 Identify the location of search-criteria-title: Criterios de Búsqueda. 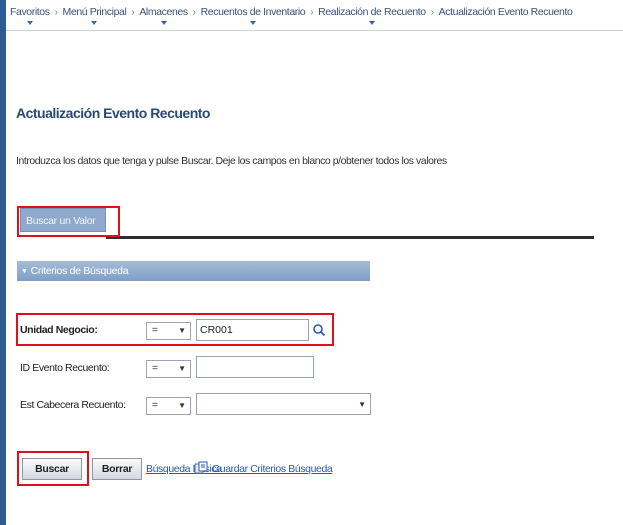
(79, 271).